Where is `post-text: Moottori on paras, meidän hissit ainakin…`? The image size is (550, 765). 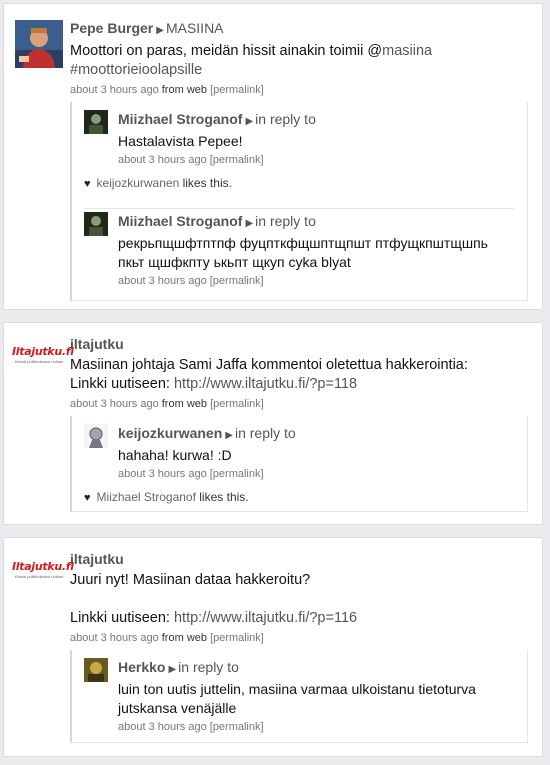 post-text: Moottori on paras, meidän hissit ainakin… is located at coordinates (251, 60).